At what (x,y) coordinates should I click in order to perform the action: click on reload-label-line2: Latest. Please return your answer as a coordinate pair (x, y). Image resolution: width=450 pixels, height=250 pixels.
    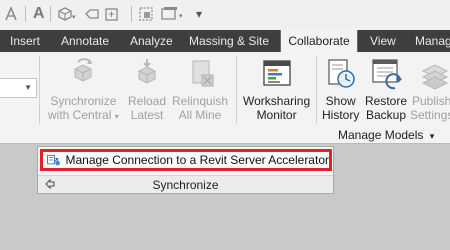
    Looking at the image, I should click on (147, 115).